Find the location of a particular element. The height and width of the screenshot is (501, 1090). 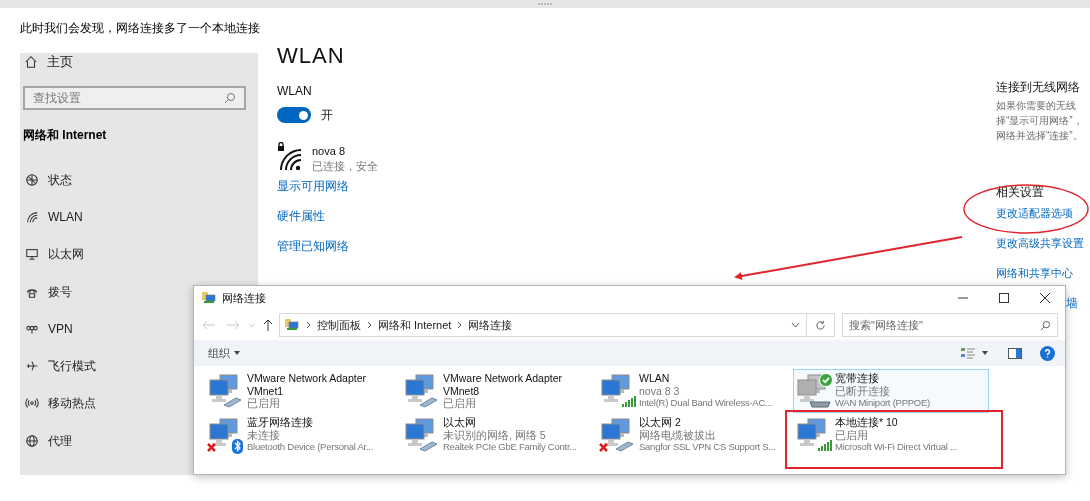

connection-name: 以太网 2 is located at coordinates (660, 422).